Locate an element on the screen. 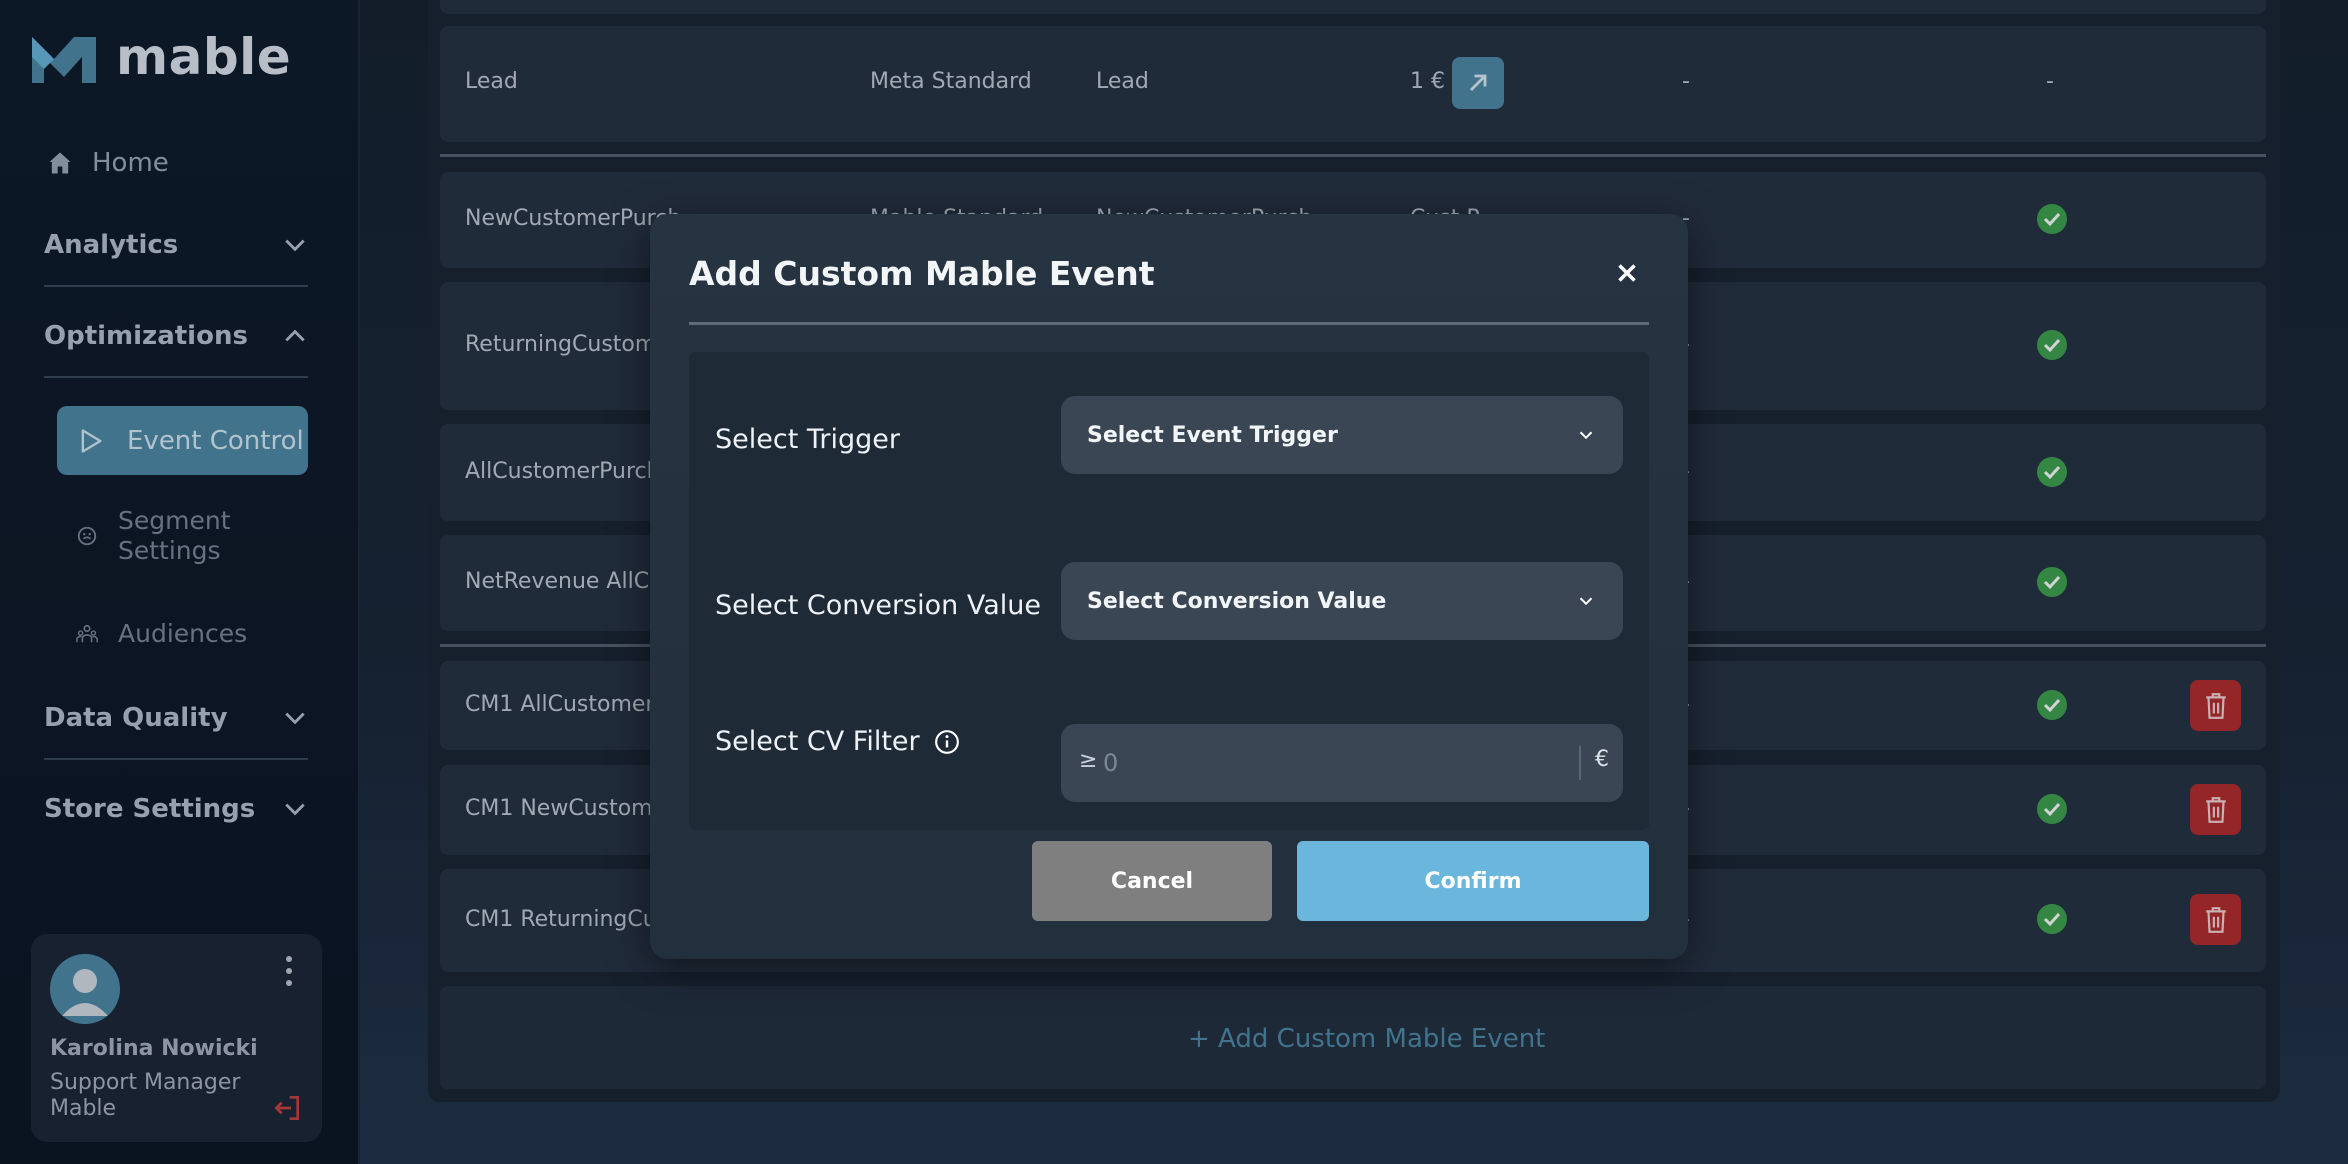  user-role-title: Support Manager is located at coordinates (145, 1082).